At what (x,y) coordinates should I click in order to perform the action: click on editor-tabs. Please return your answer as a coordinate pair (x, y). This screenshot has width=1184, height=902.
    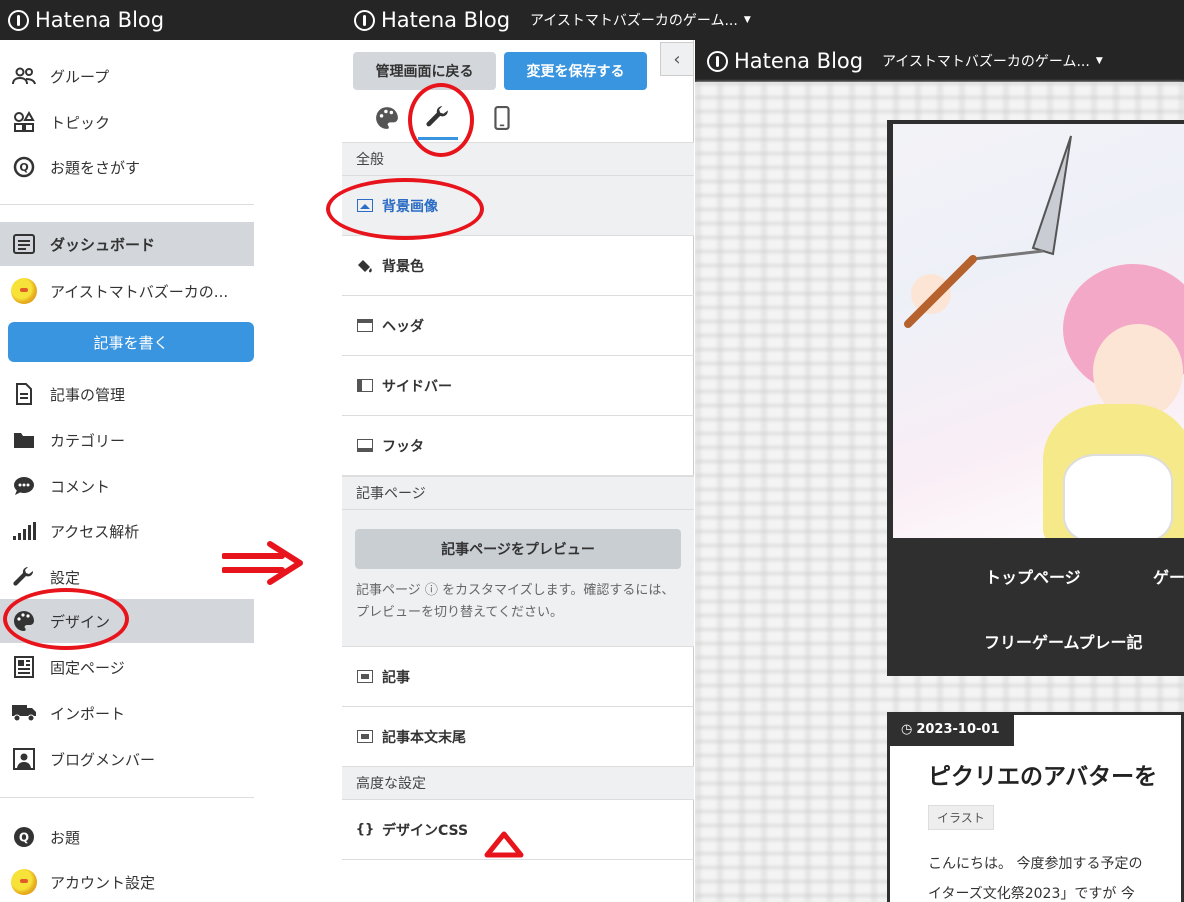
    Looking at the image, I should click on (518, 118).